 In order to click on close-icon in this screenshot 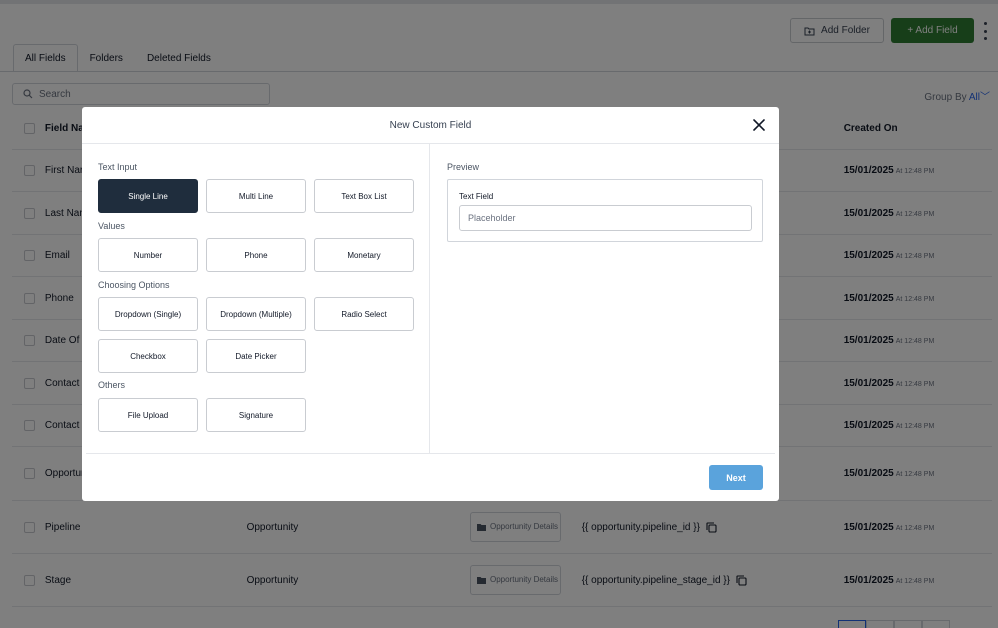, I will do `click(759, 125)`.